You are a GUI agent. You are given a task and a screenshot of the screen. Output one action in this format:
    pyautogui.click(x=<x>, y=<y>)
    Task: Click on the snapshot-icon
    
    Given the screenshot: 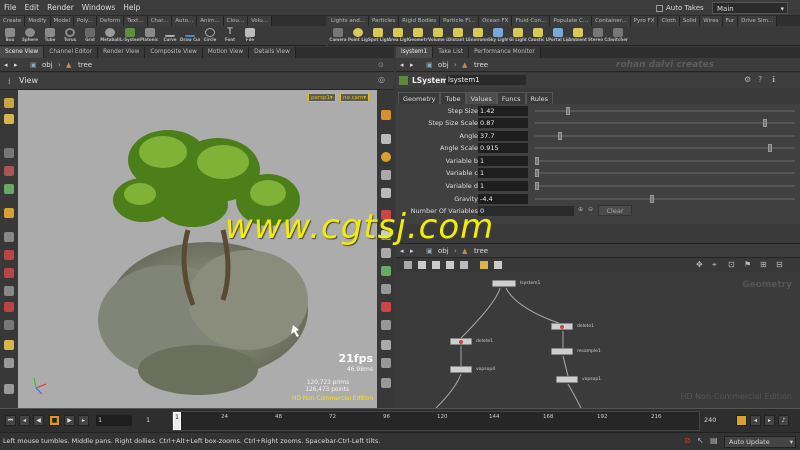 What is the action you would take?
    pyautogui.click(x=386, y=363)
    